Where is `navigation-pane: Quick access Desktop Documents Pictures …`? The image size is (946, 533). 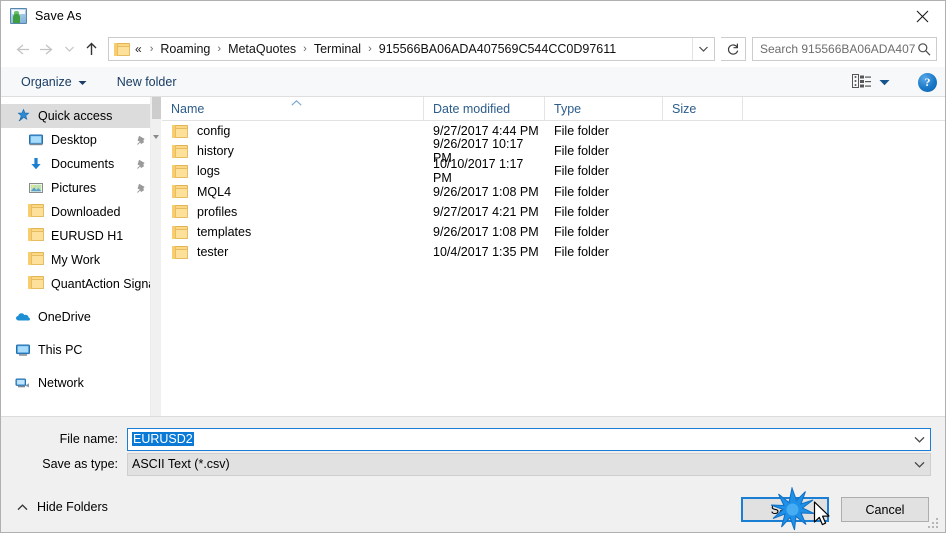
navigation-pane: Quick access Desktop Documents Pictures … is located at coordinates (81, 256).